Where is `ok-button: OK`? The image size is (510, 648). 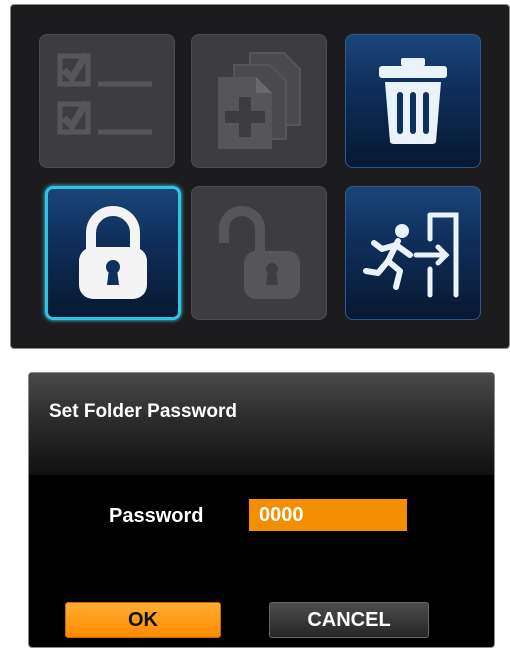 ok-button: OK is located at coordinates (143, 620).